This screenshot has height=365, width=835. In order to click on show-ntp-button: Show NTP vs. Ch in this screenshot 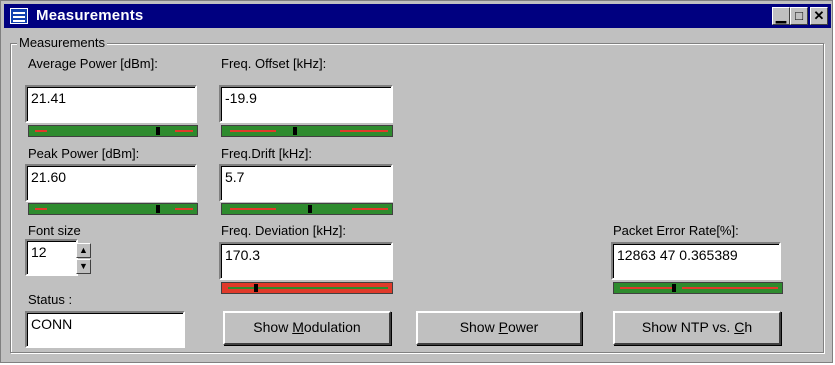, I will do `click(697, 328)`.